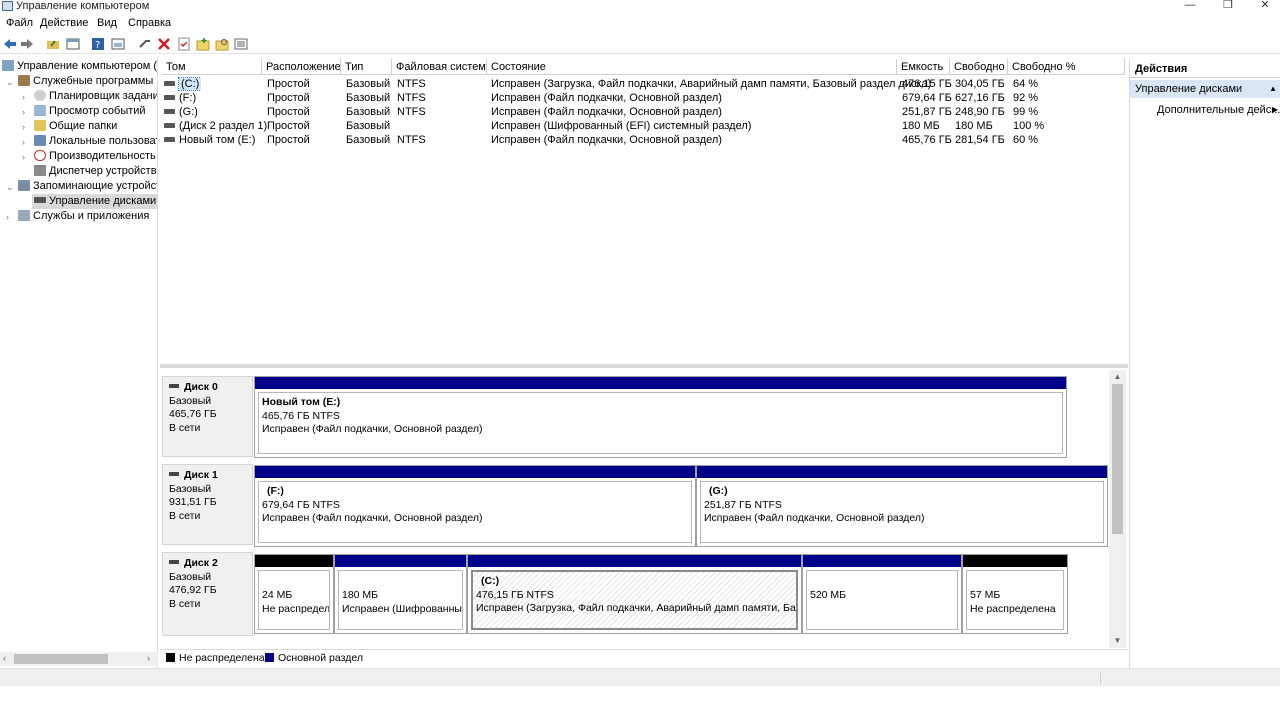  What do you see at coordinates (95, 96) in the screenshot?
I see `tree-task-scheduler: Планировщик заданий` at bounding box center [95, 96].